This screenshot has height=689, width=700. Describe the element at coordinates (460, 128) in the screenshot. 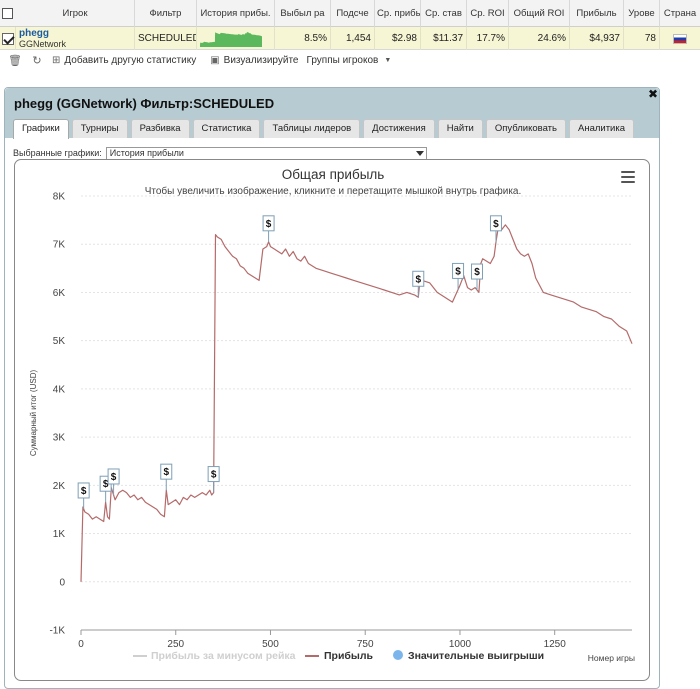

I see `tab-find: Найти` at that location.